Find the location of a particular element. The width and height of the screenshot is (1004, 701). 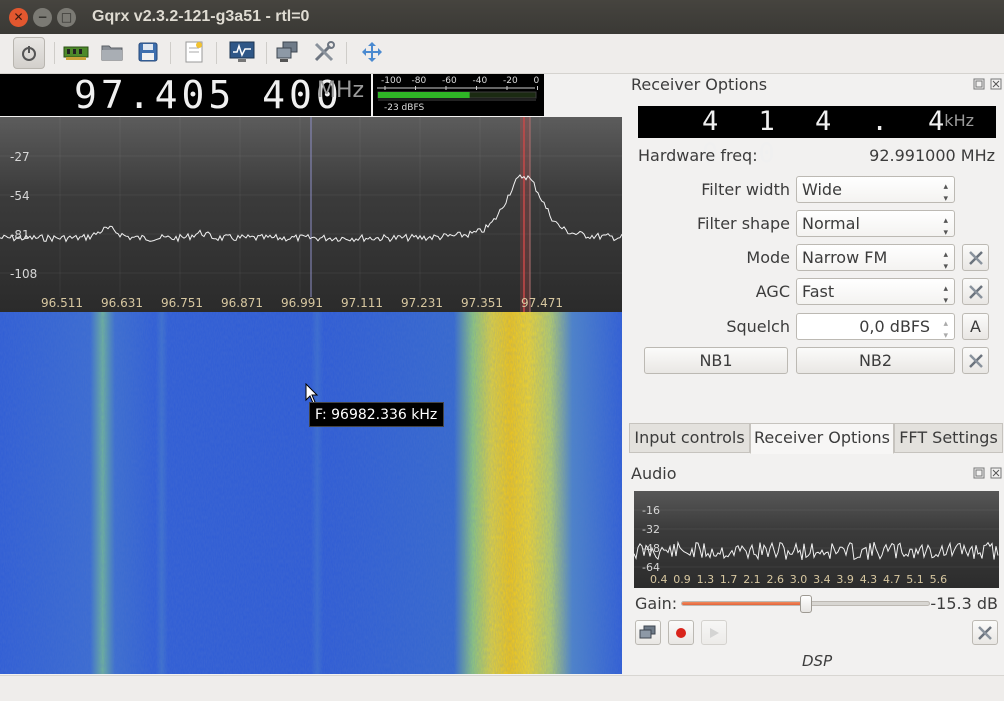

meter-tick-label: 0 is located at coordinates (537, 81).